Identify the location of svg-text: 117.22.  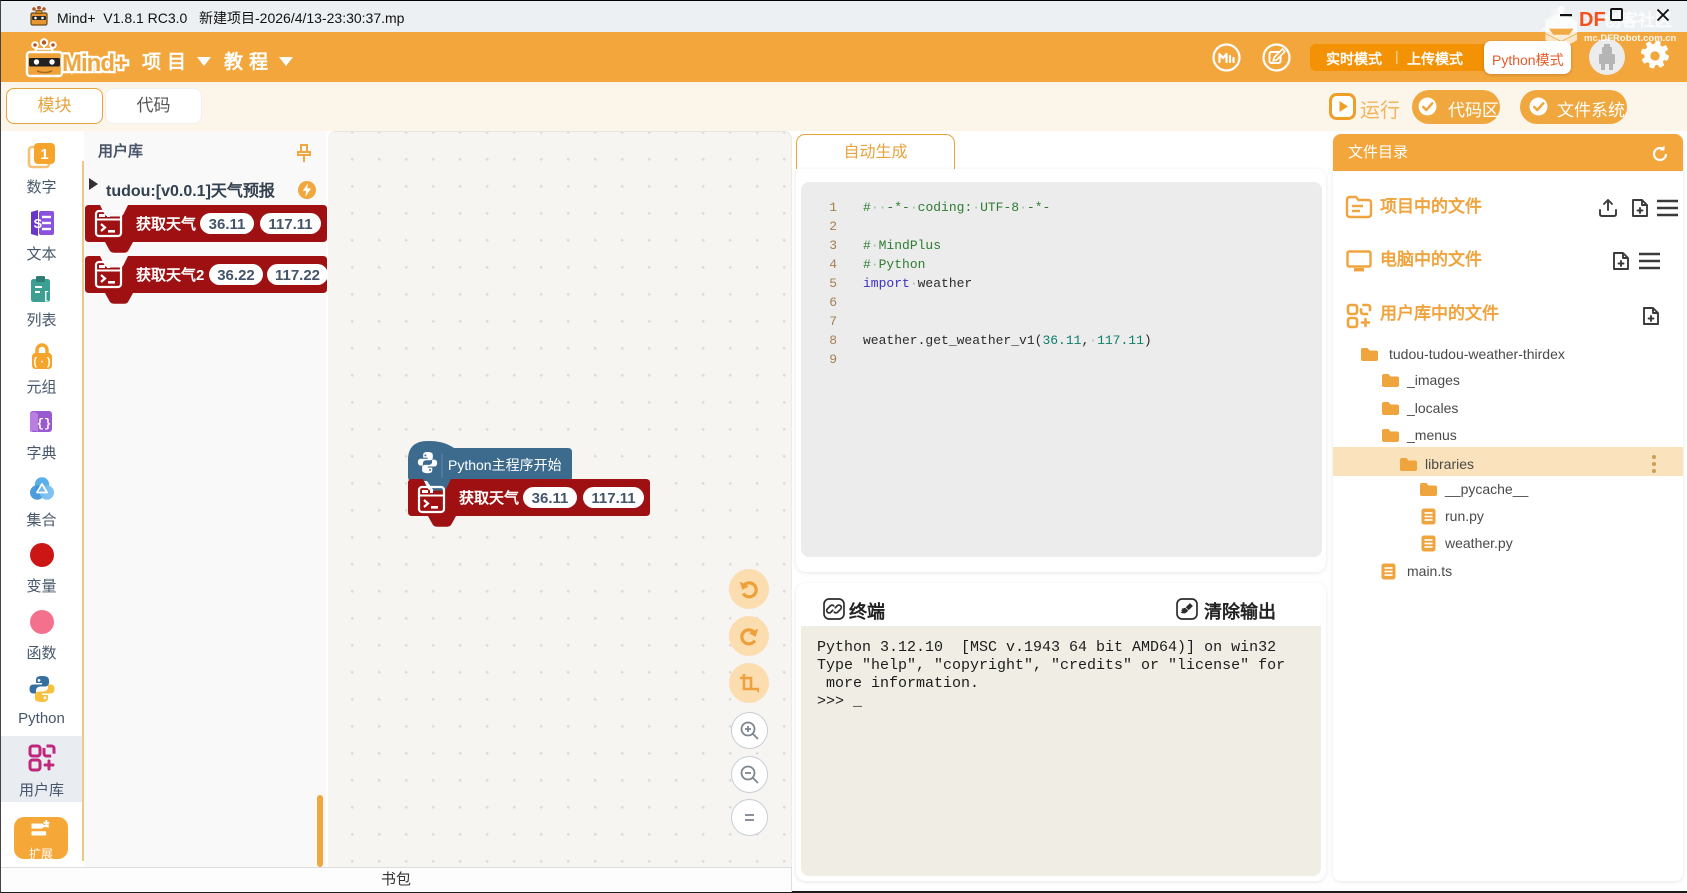
(297, 275).